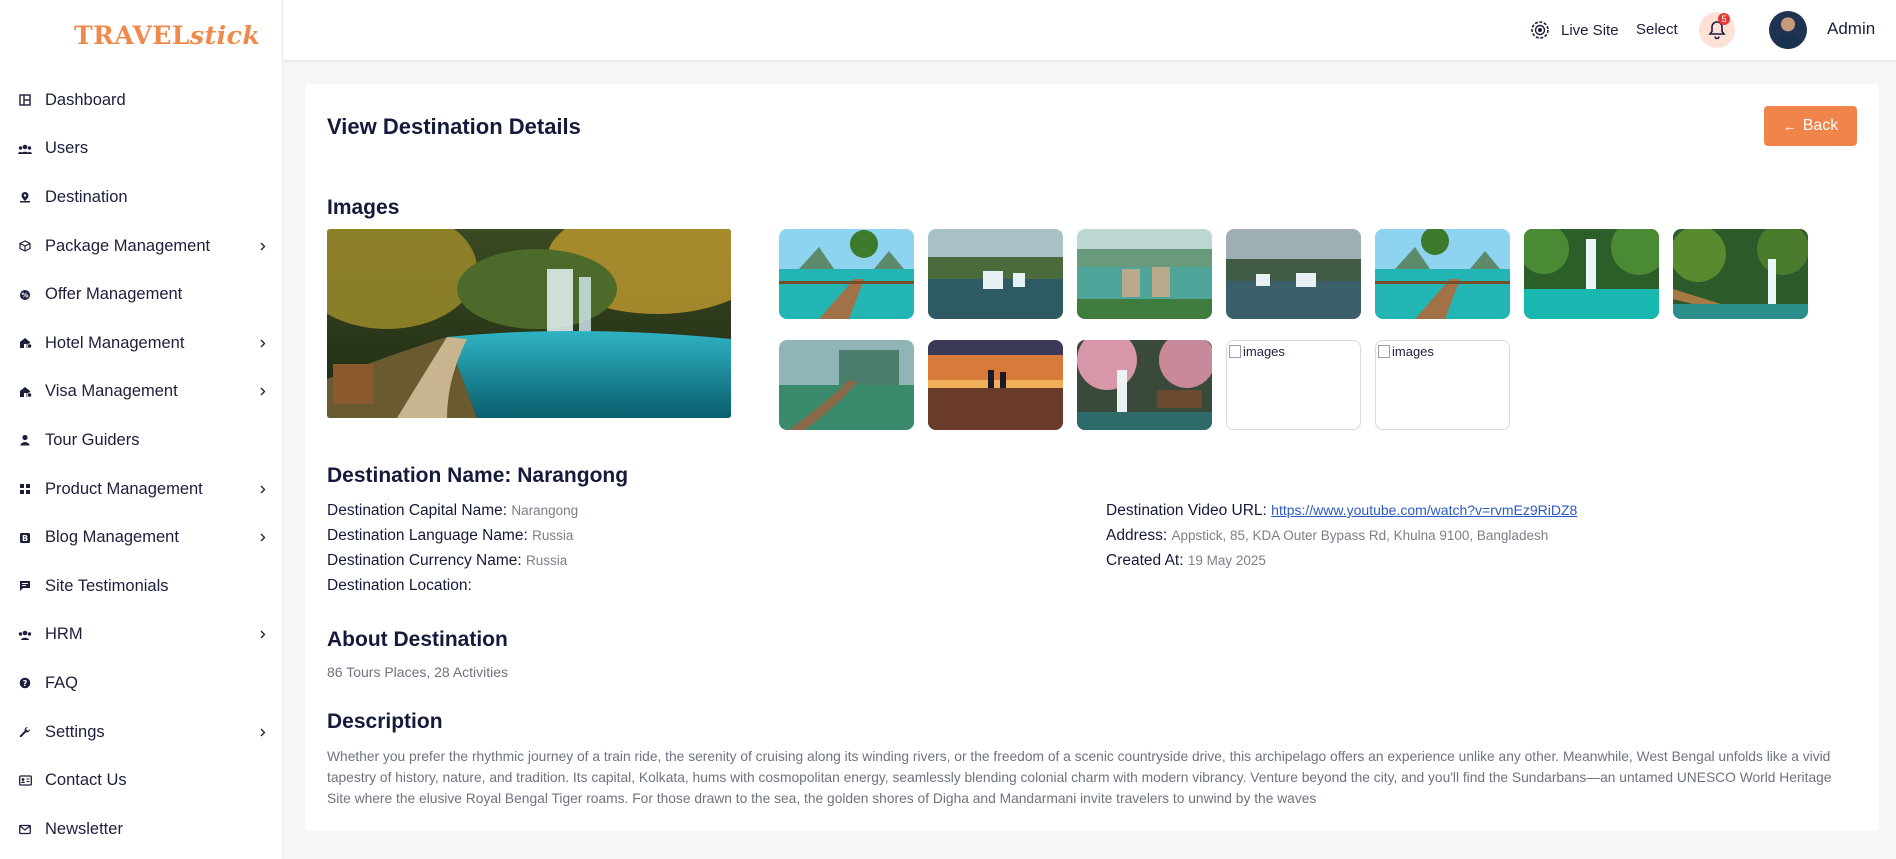 Image resolution: width=1896 pixels, height=859 pixels. Describe the element at coordinates (107, 585) in the screenshot. I see `sidebar-item-label: Site Testimonials` at that location.